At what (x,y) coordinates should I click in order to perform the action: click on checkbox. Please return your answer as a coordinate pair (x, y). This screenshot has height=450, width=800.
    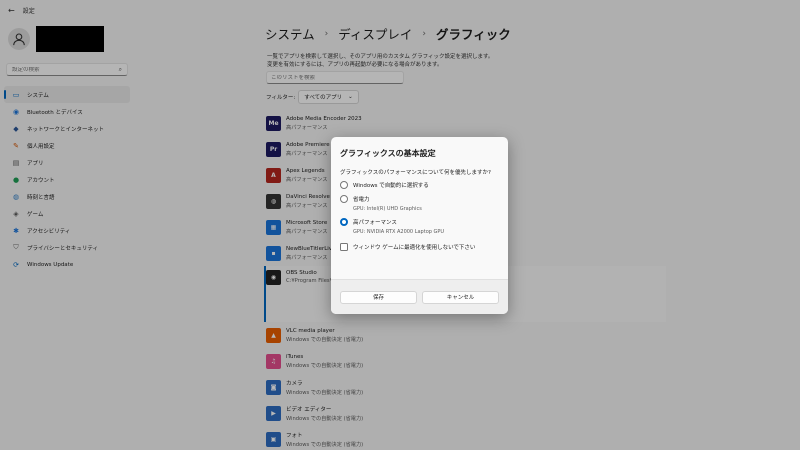
    Looking at the image, I should click on (344, 247).